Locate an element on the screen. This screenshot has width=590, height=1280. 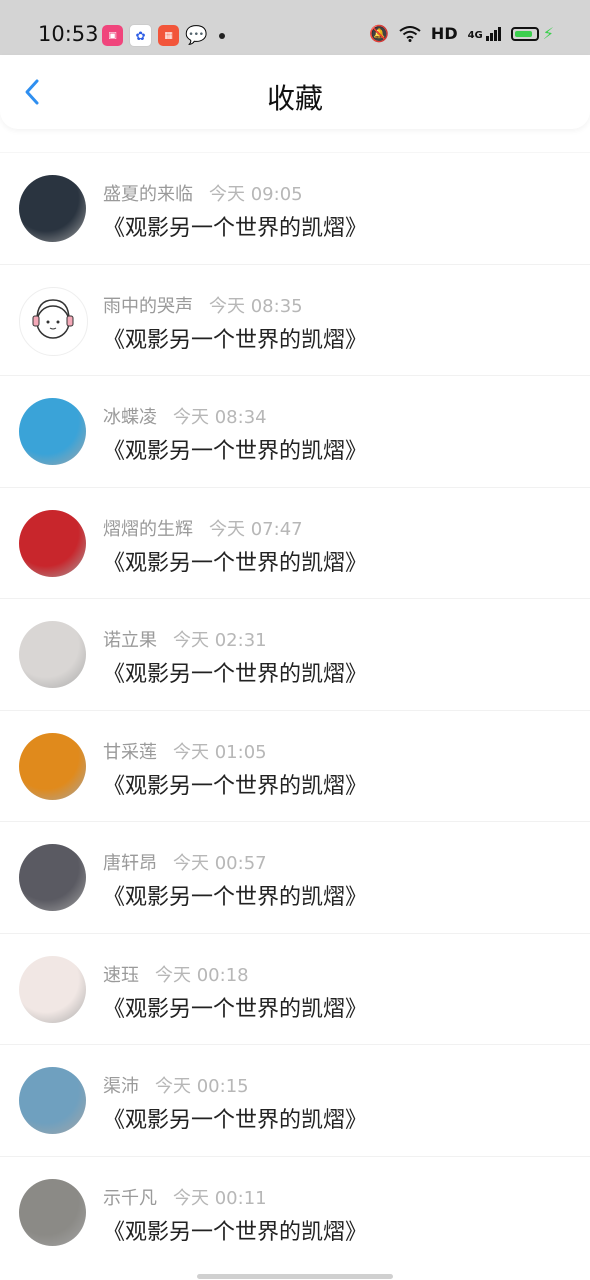
item-meta: 速珏 今天 00:18 is located at coordinates (176, 974).